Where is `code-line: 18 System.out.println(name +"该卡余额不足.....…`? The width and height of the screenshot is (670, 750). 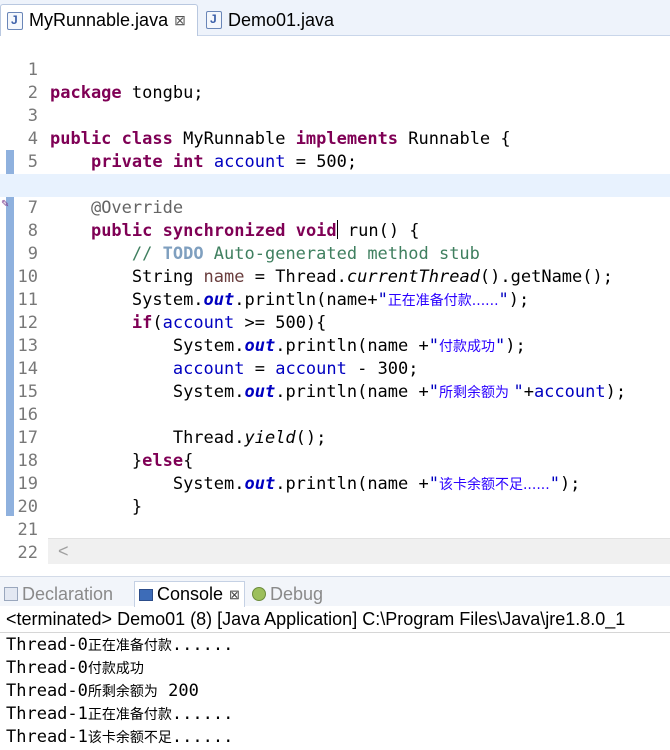
code-line: 18 System.out.println(name +"该卡余额不足.....… is located at coordinates (335, 460).